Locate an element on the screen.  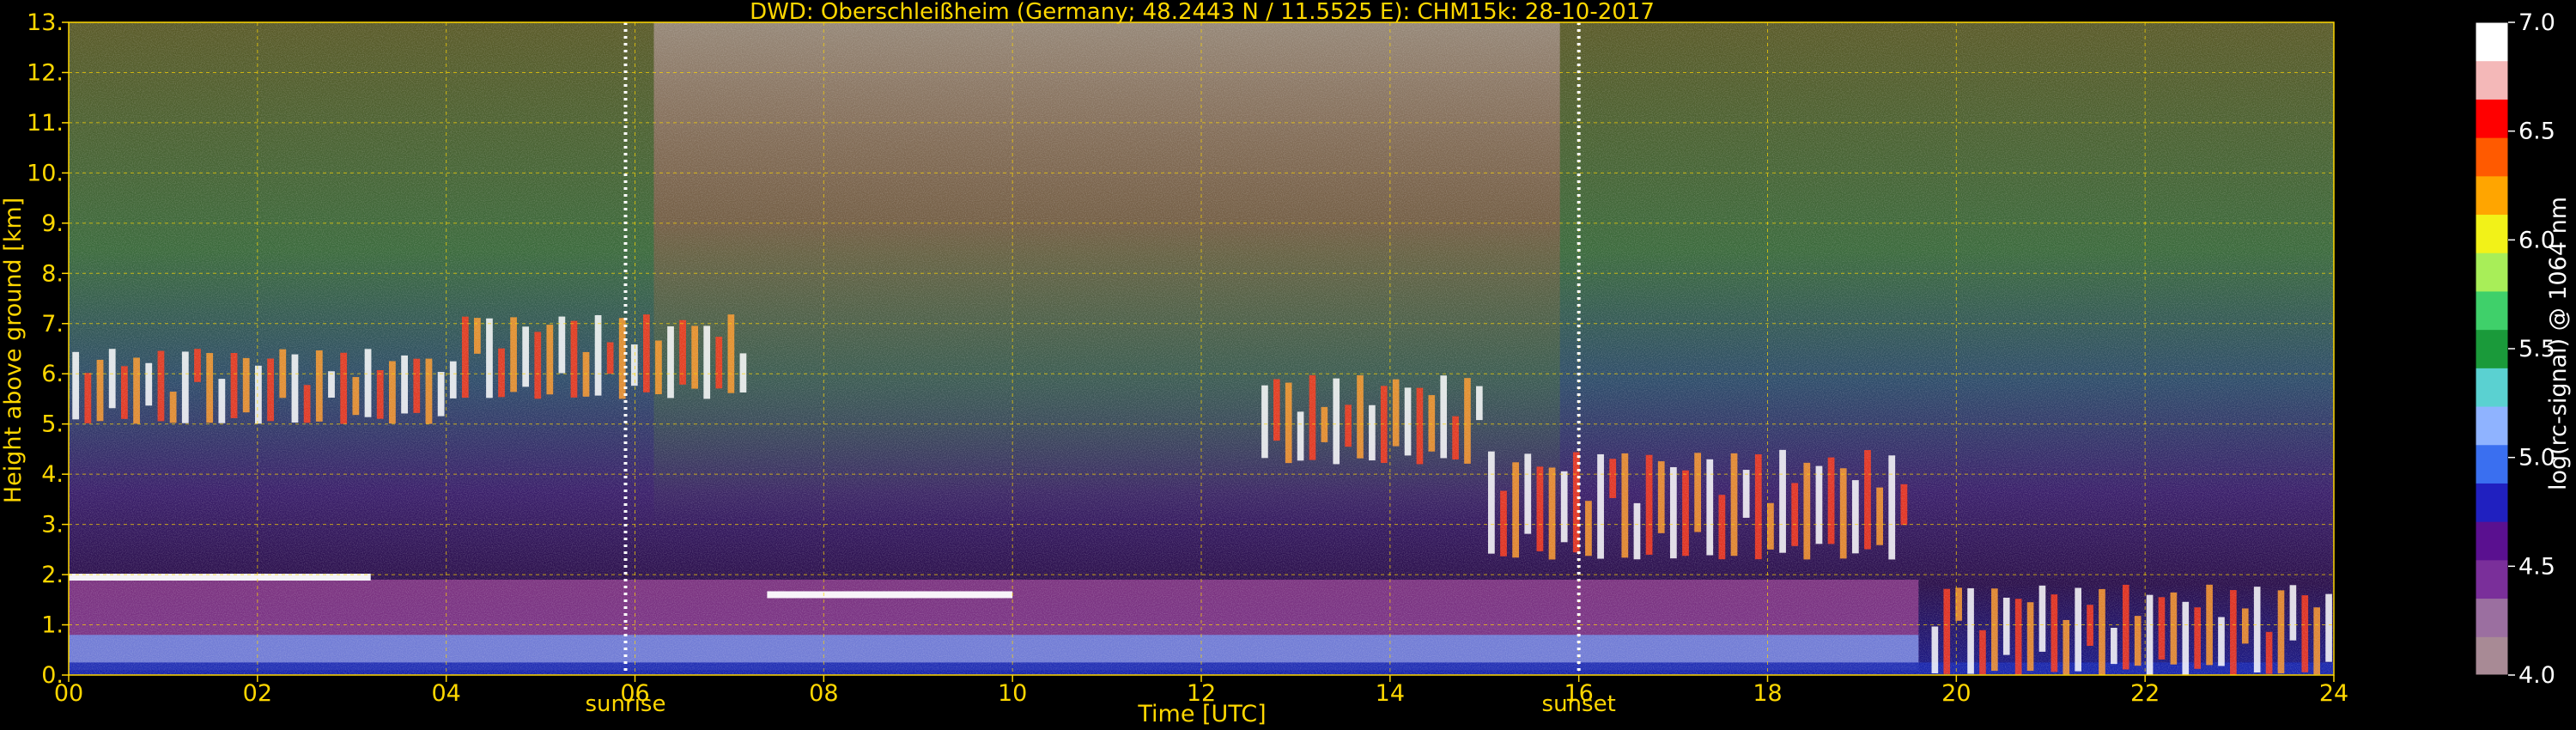
colorbar-tick-label: 7.0 is located at coordinates (2536, 22).